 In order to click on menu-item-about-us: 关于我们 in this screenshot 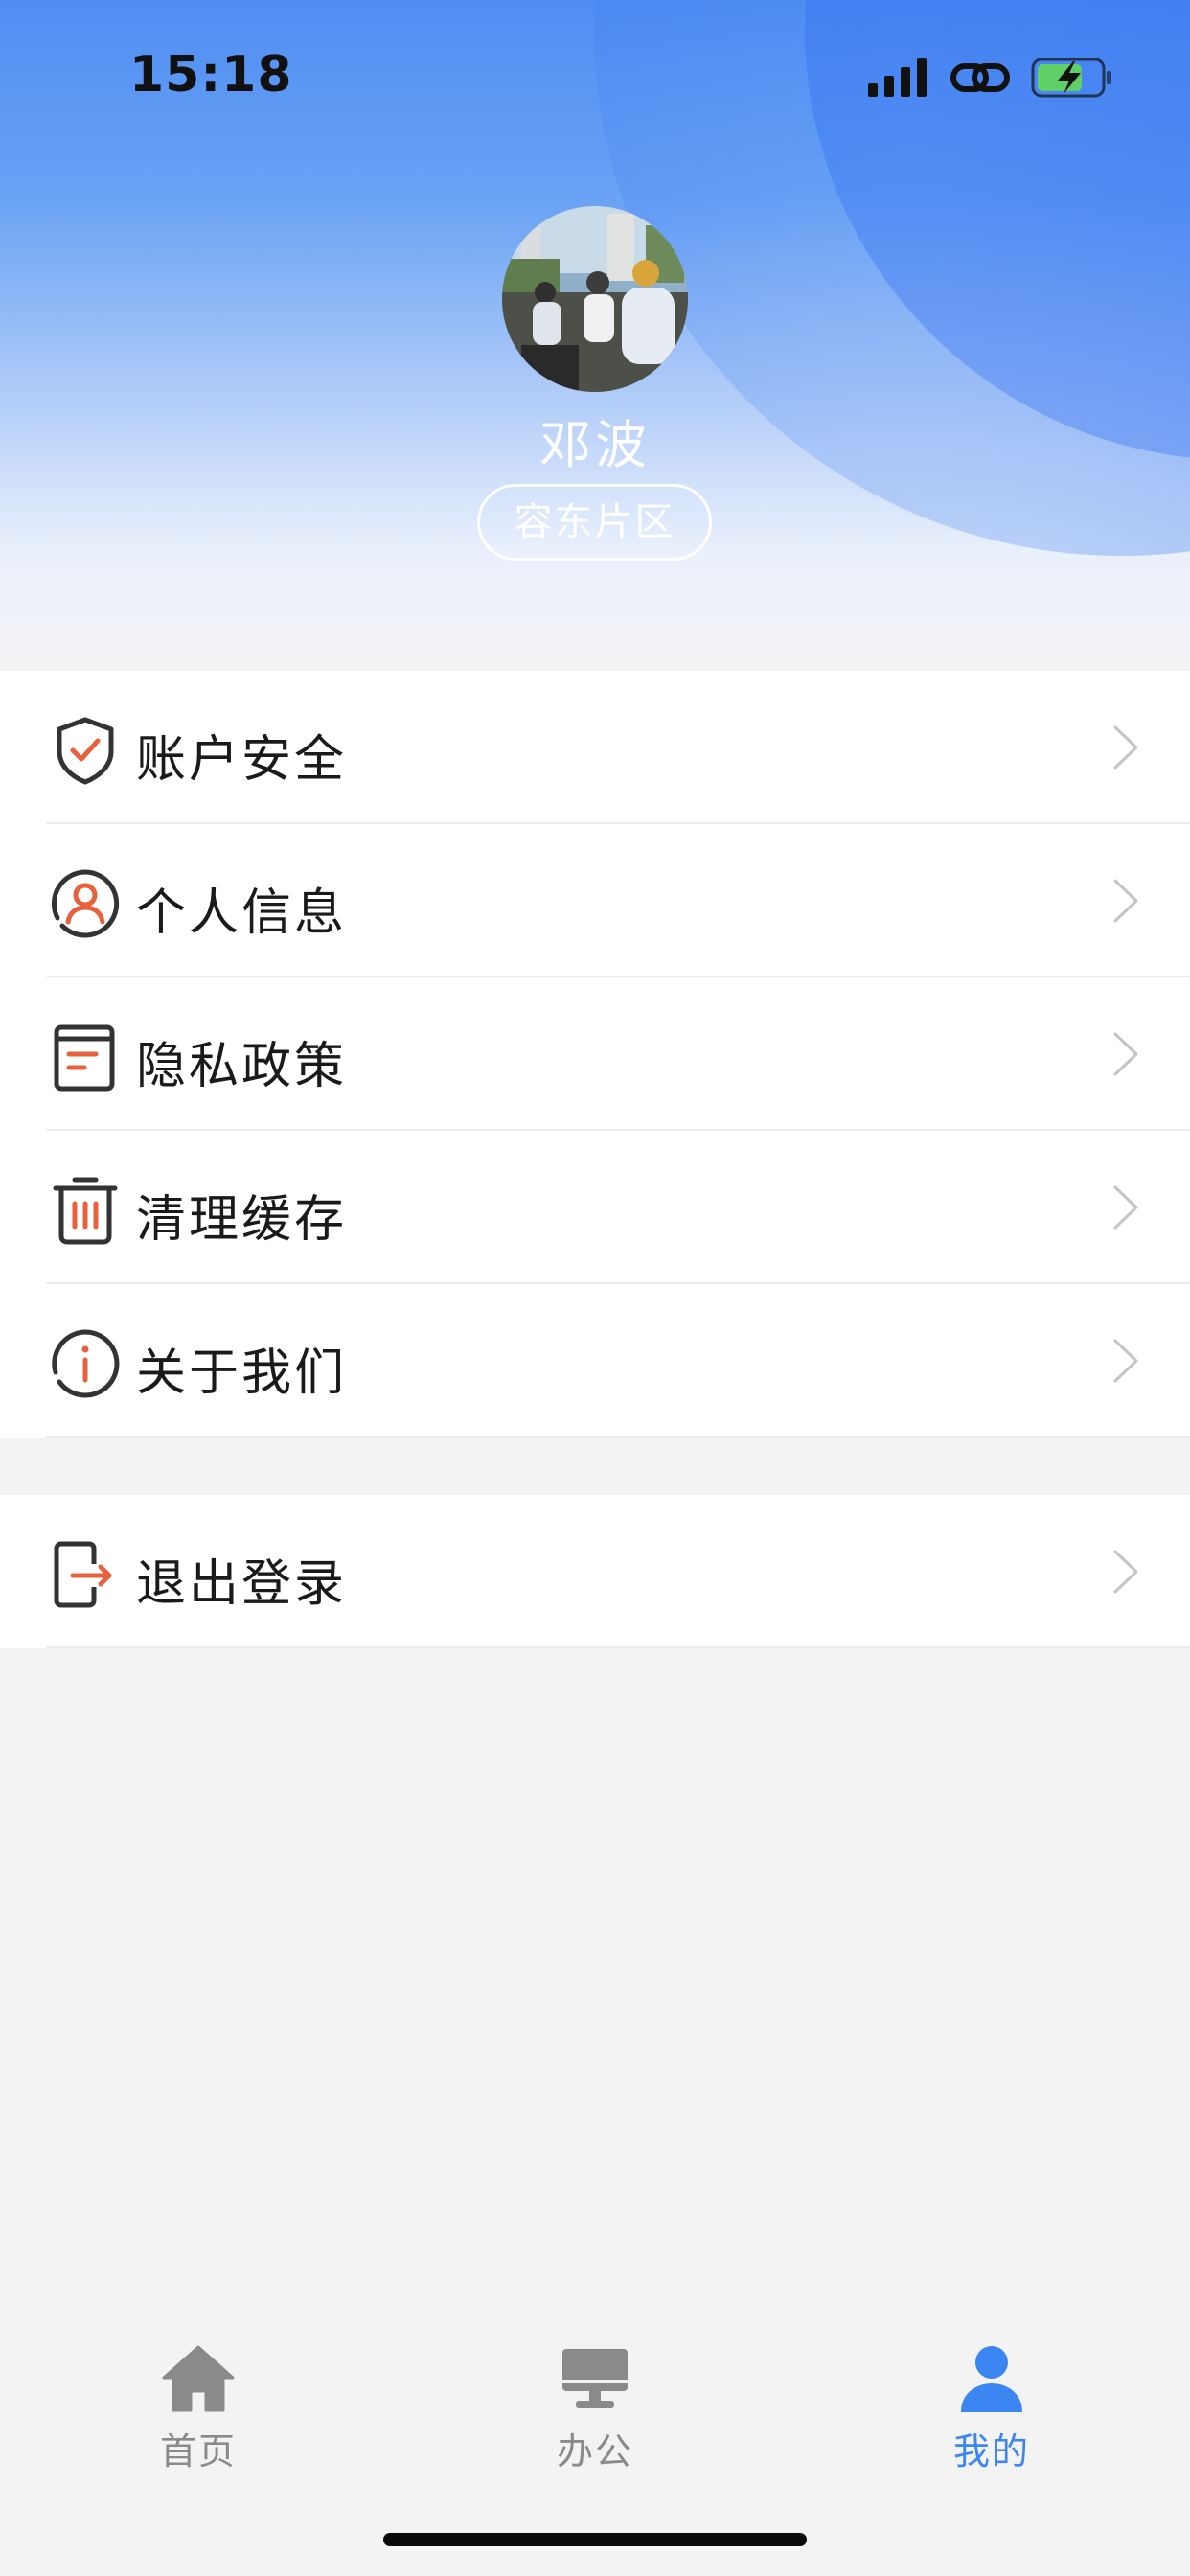, I will do `click(595, 1361)`.